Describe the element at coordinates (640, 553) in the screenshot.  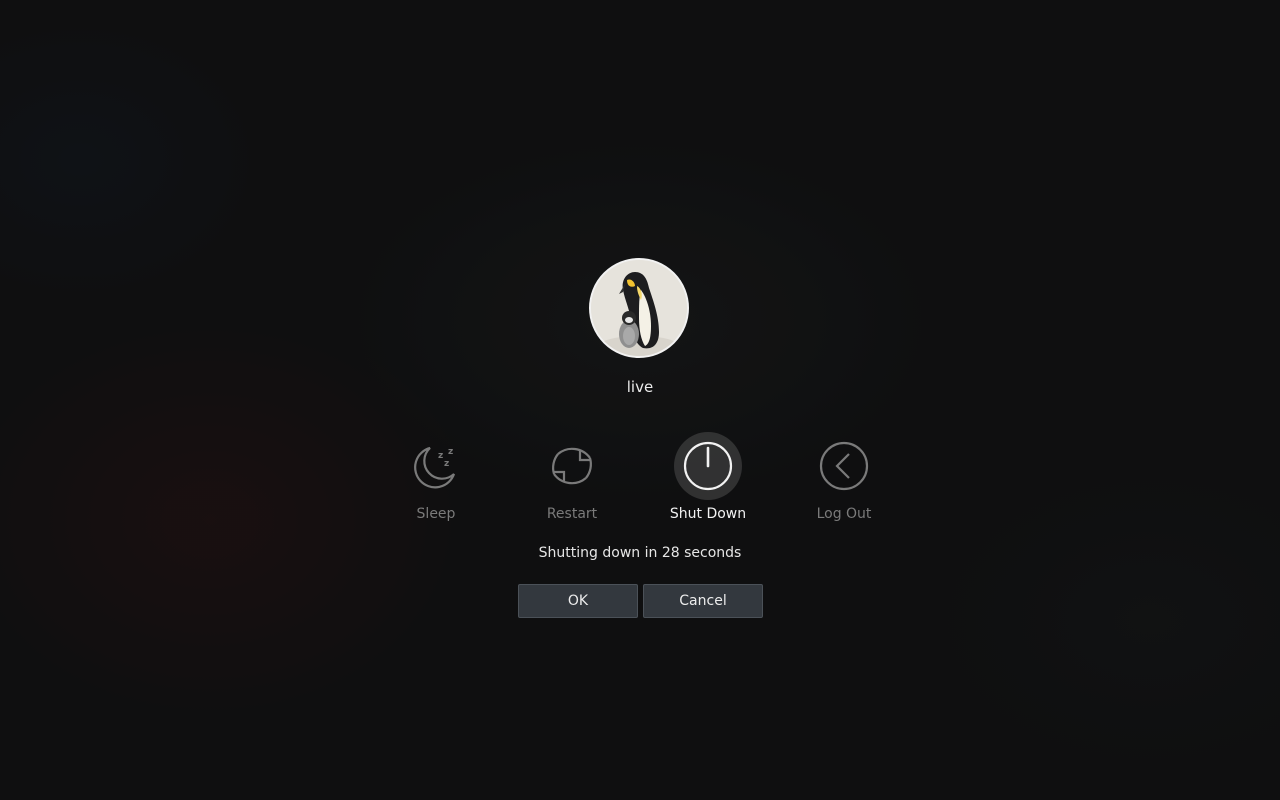
I see `shutdown-countdown-text: Shutting down in 28 seconds` at that location.